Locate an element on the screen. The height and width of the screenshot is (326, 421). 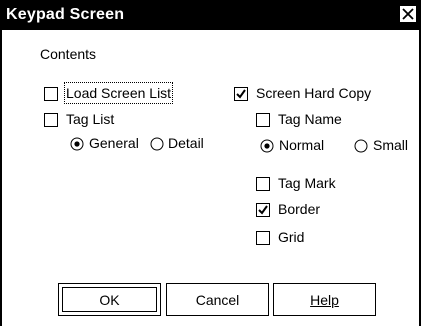
load-screen-list-label: Load Screen List is located at coordinates (118, 93).